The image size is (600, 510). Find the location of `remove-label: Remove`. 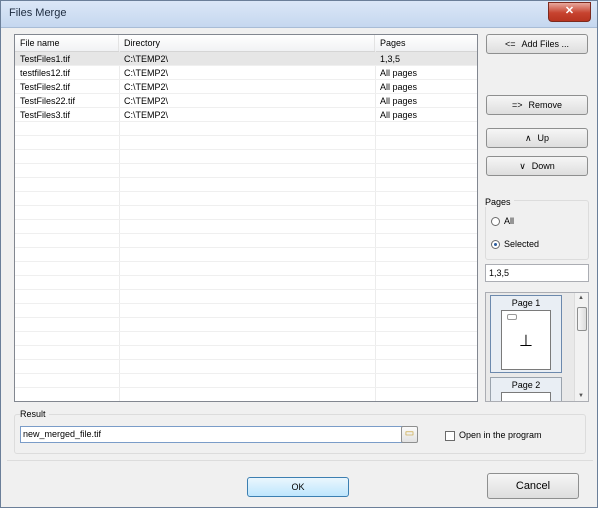

remove-label: Remove is located at coordinates (545, 105).